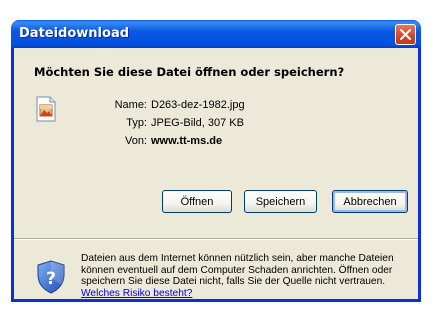 This screenshot has height=327, width=445. What do you see at coordinates (136, 123) in the screenshot?
I see `file-type-label: Typ:` at bounding box center [136, 123].